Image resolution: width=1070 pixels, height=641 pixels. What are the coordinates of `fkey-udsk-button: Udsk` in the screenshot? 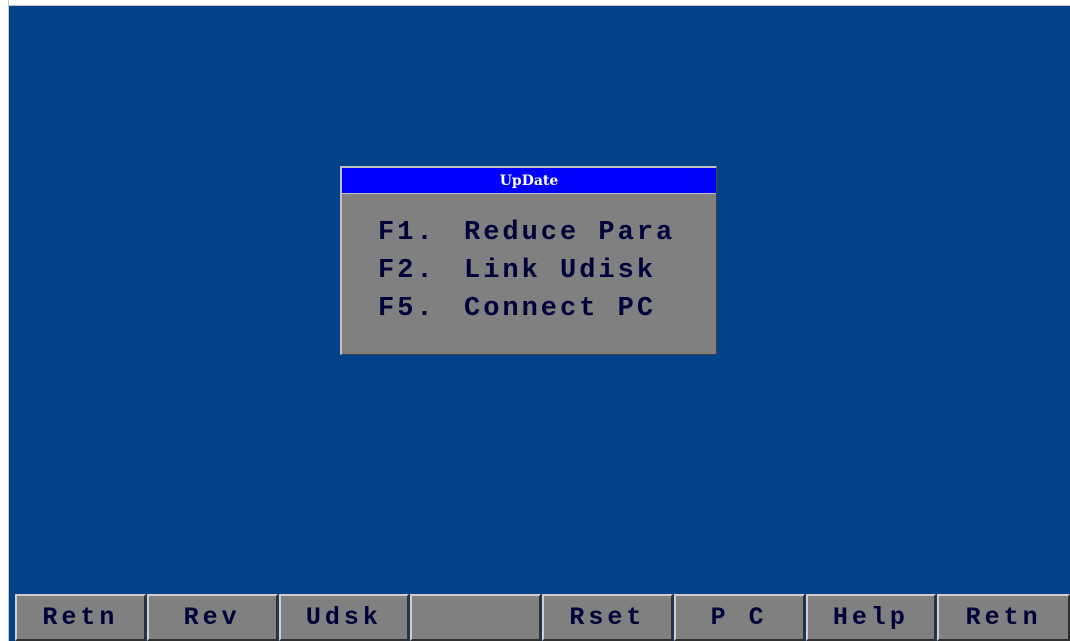 It's located at (344, 617).